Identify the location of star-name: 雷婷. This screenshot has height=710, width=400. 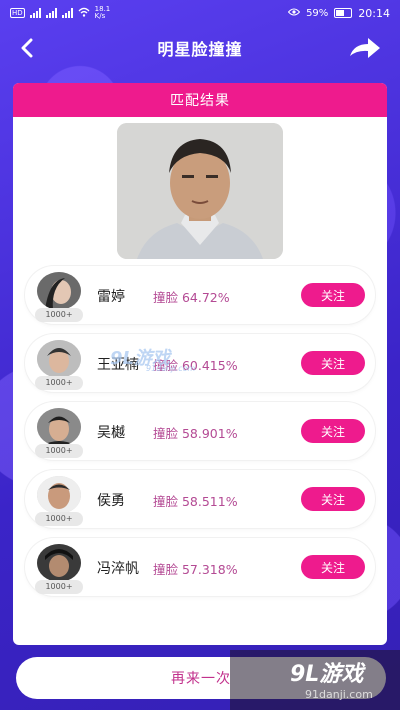
(111, 297).